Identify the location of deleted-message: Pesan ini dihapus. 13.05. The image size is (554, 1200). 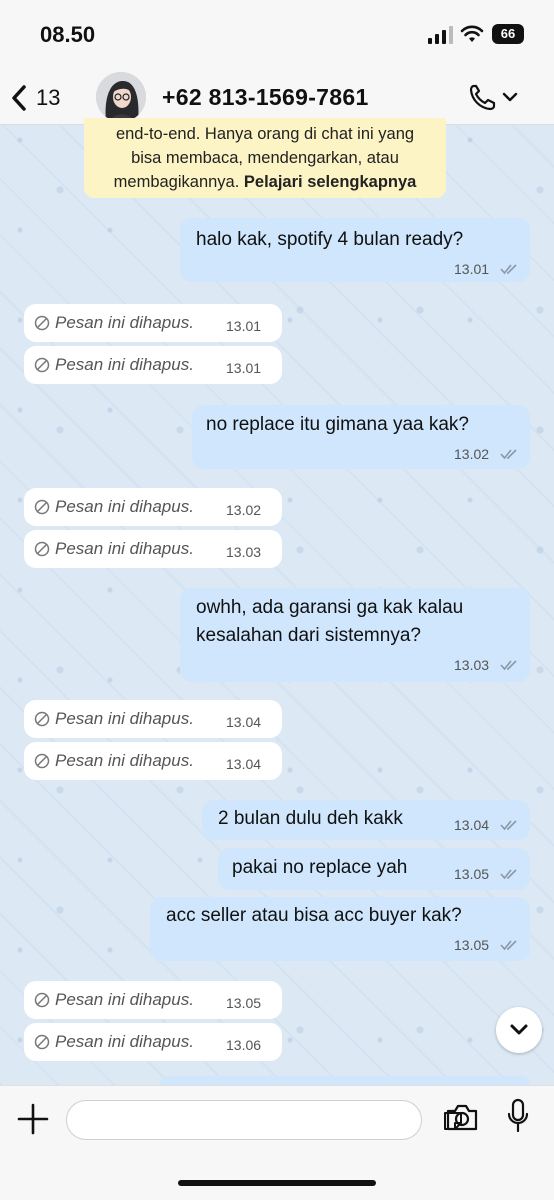
(153, 1000).